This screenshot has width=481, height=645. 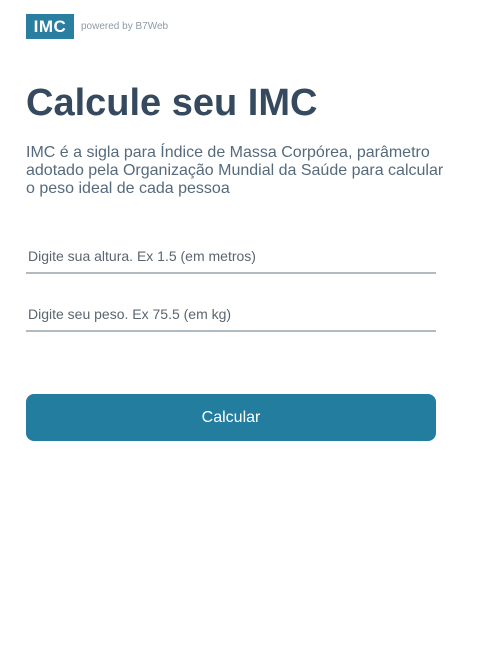 What do you see at coordinates (125, 26) in the screenshot?
I see `powered-by-text: powered by B7Web` at bounding box center [125, 26].